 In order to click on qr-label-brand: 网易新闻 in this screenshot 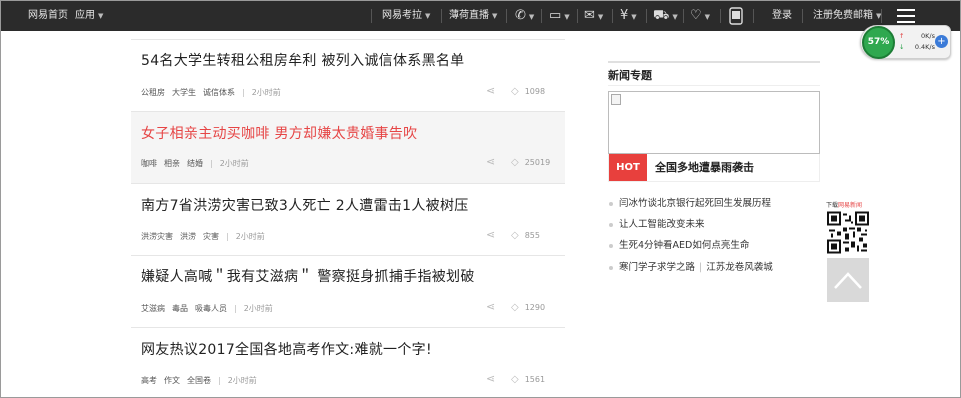, I will do `click(850, 205)`.